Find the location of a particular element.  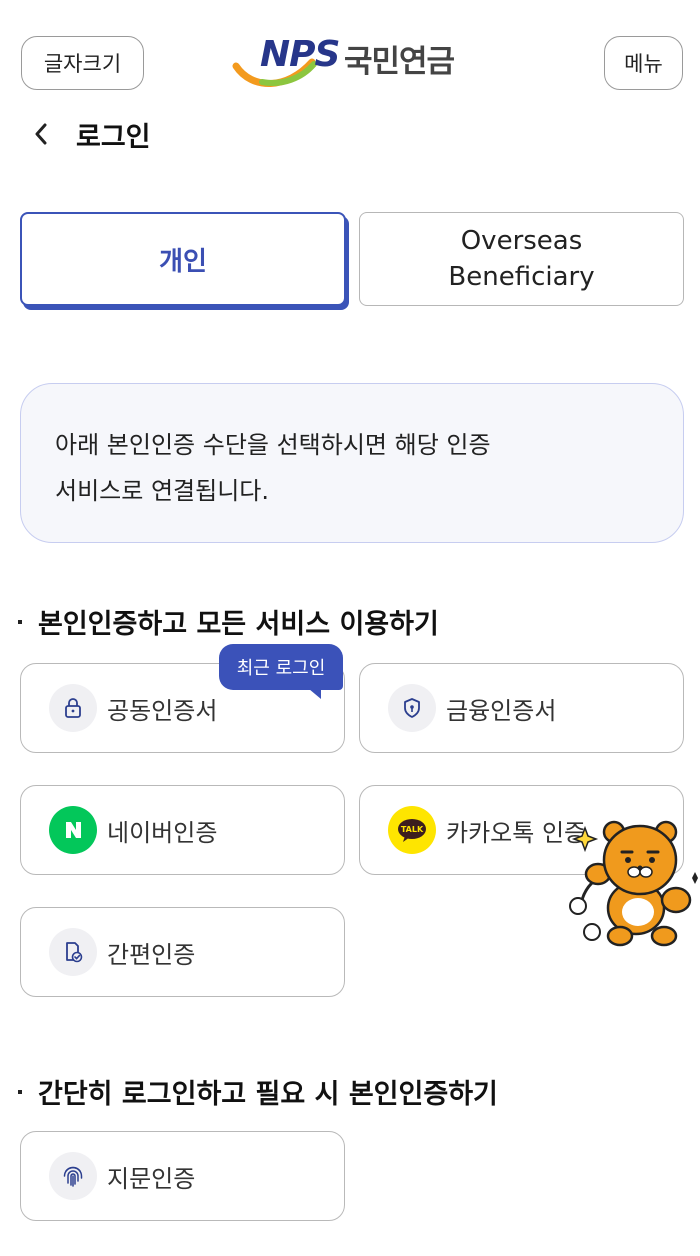

title-row: 로그인 is located at coordinates (91, 134).